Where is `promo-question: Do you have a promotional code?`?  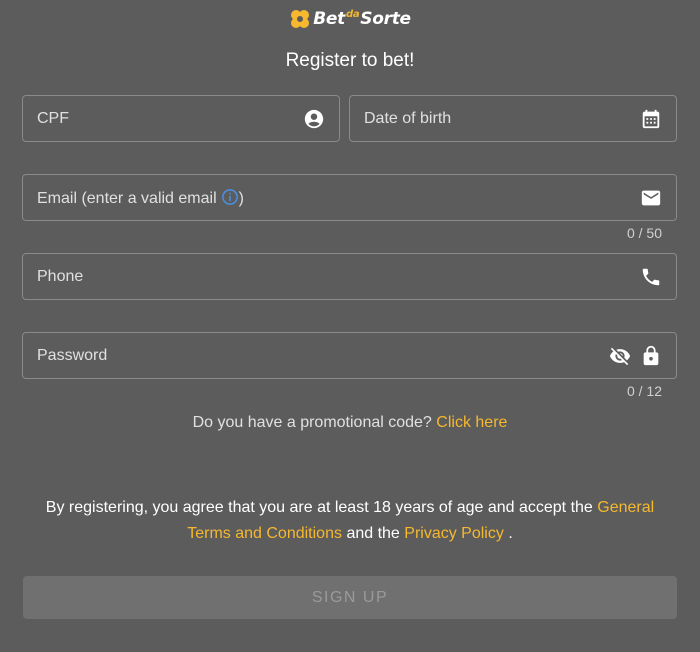
promo-question: Do you have a promotional code? is located at coordinates (312, 422).